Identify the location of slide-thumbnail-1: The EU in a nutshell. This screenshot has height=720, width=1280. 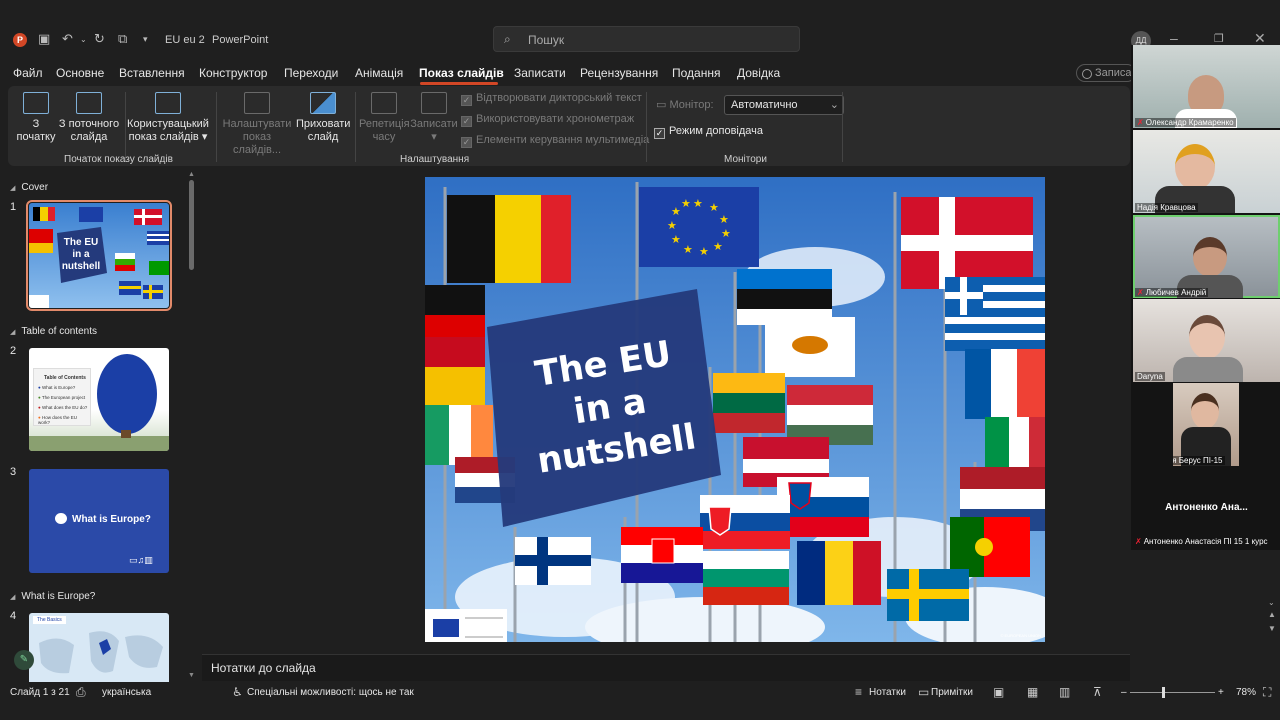
(99, 255).